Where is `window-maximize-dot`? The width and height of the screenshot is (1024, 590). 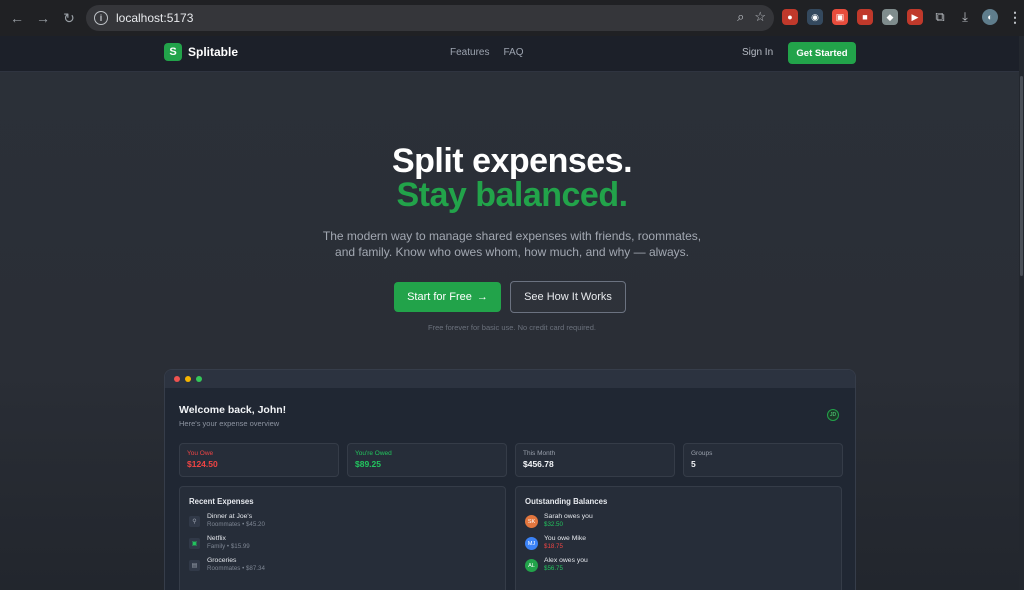
window-maximize-dot is located at coordinates (199, 379).